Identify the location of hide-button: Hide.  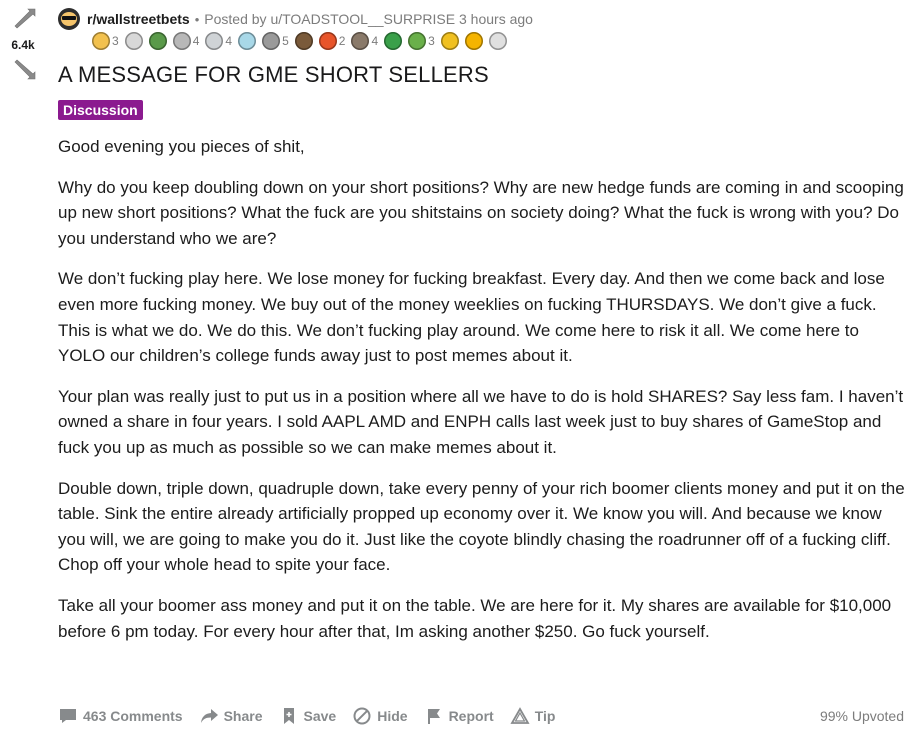
(380, 716).